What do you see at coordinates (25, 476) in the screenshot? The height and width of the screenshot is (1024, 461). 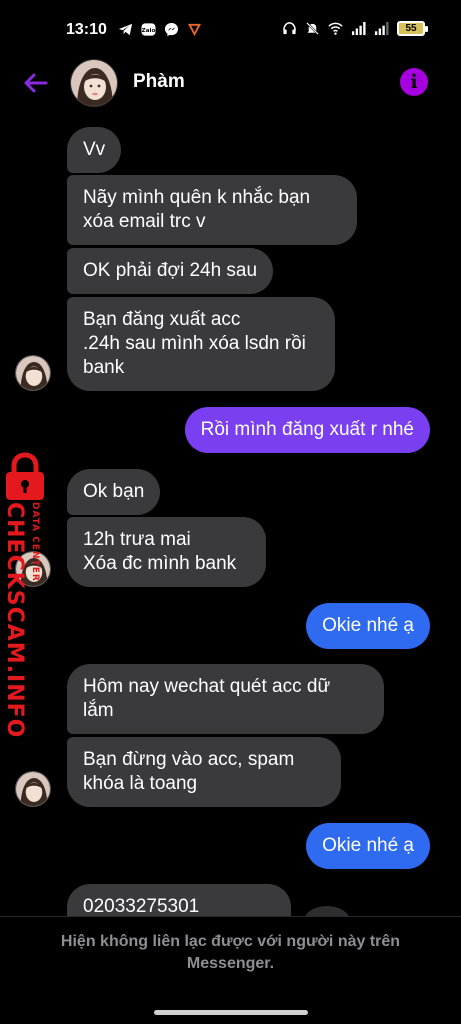 I see `lock-icon` at bounding box center [25, 476].